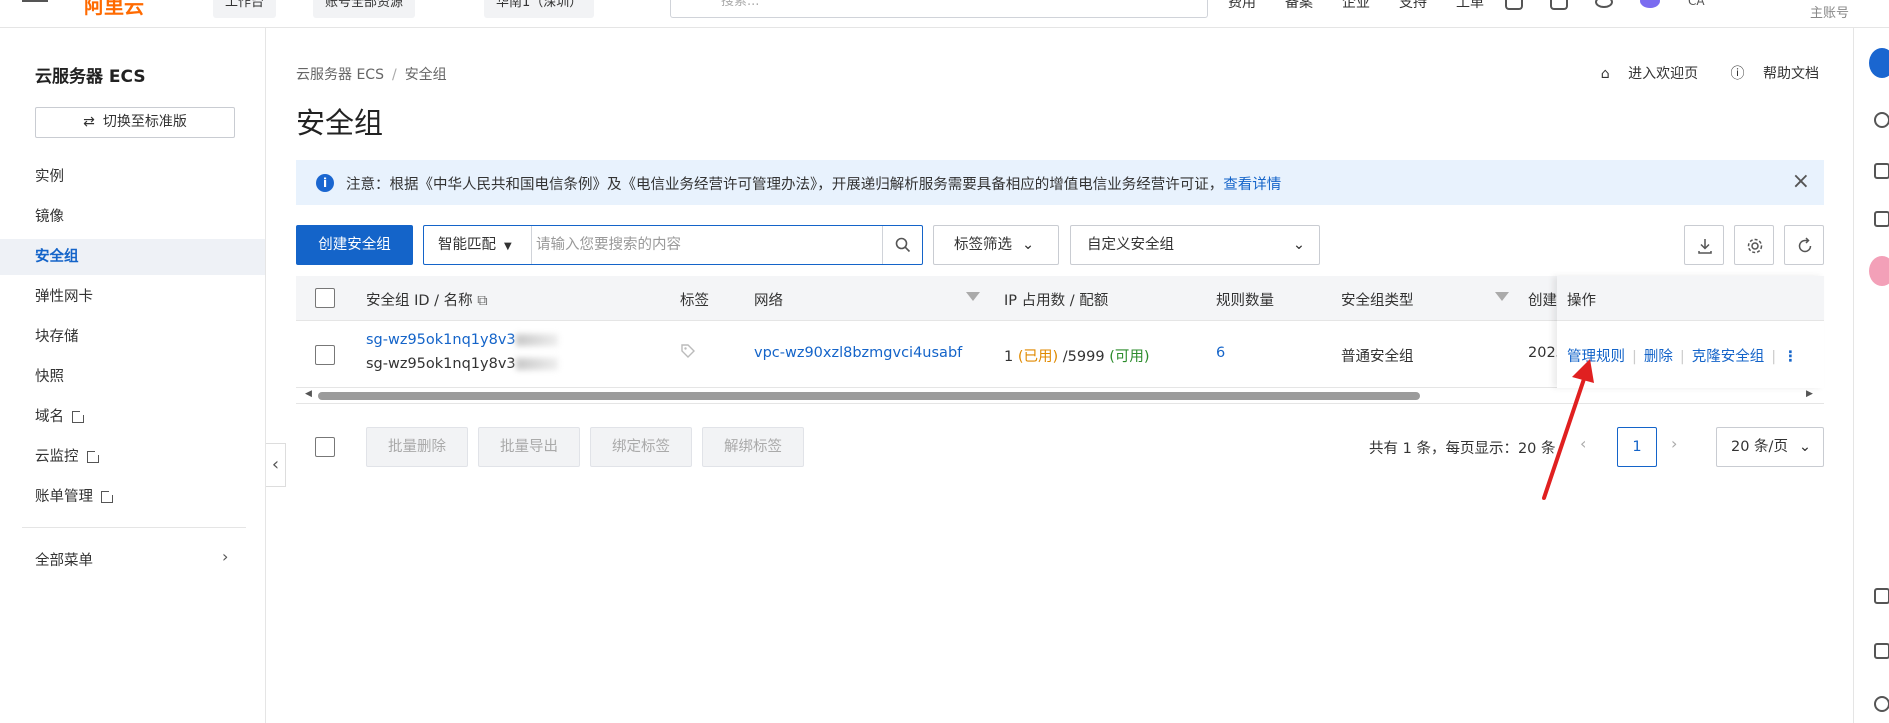 Image resolution: width=1889 pixels, height=723 pixels. I want to click on welcome-link: ⌂ 进入欢迎页, so click(1642, 74).